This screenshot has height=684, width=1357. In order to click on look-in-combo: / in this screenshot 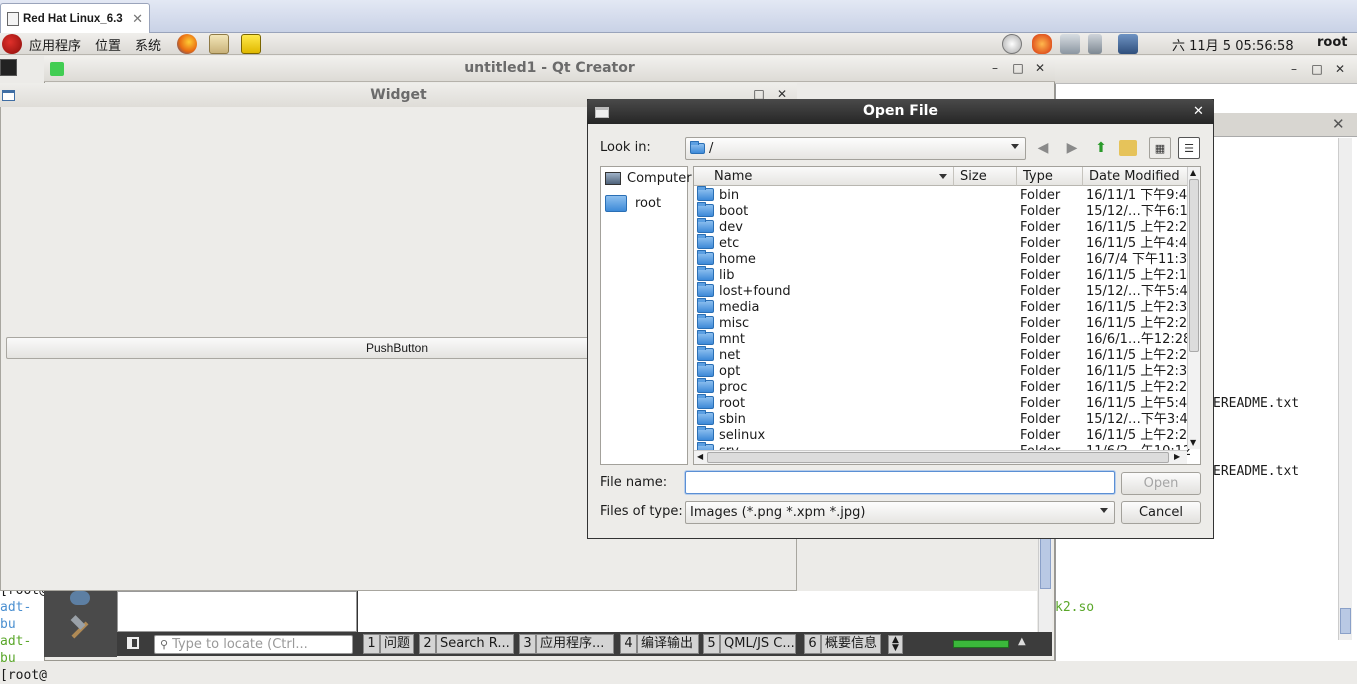, I will do `click(855, 148)`.